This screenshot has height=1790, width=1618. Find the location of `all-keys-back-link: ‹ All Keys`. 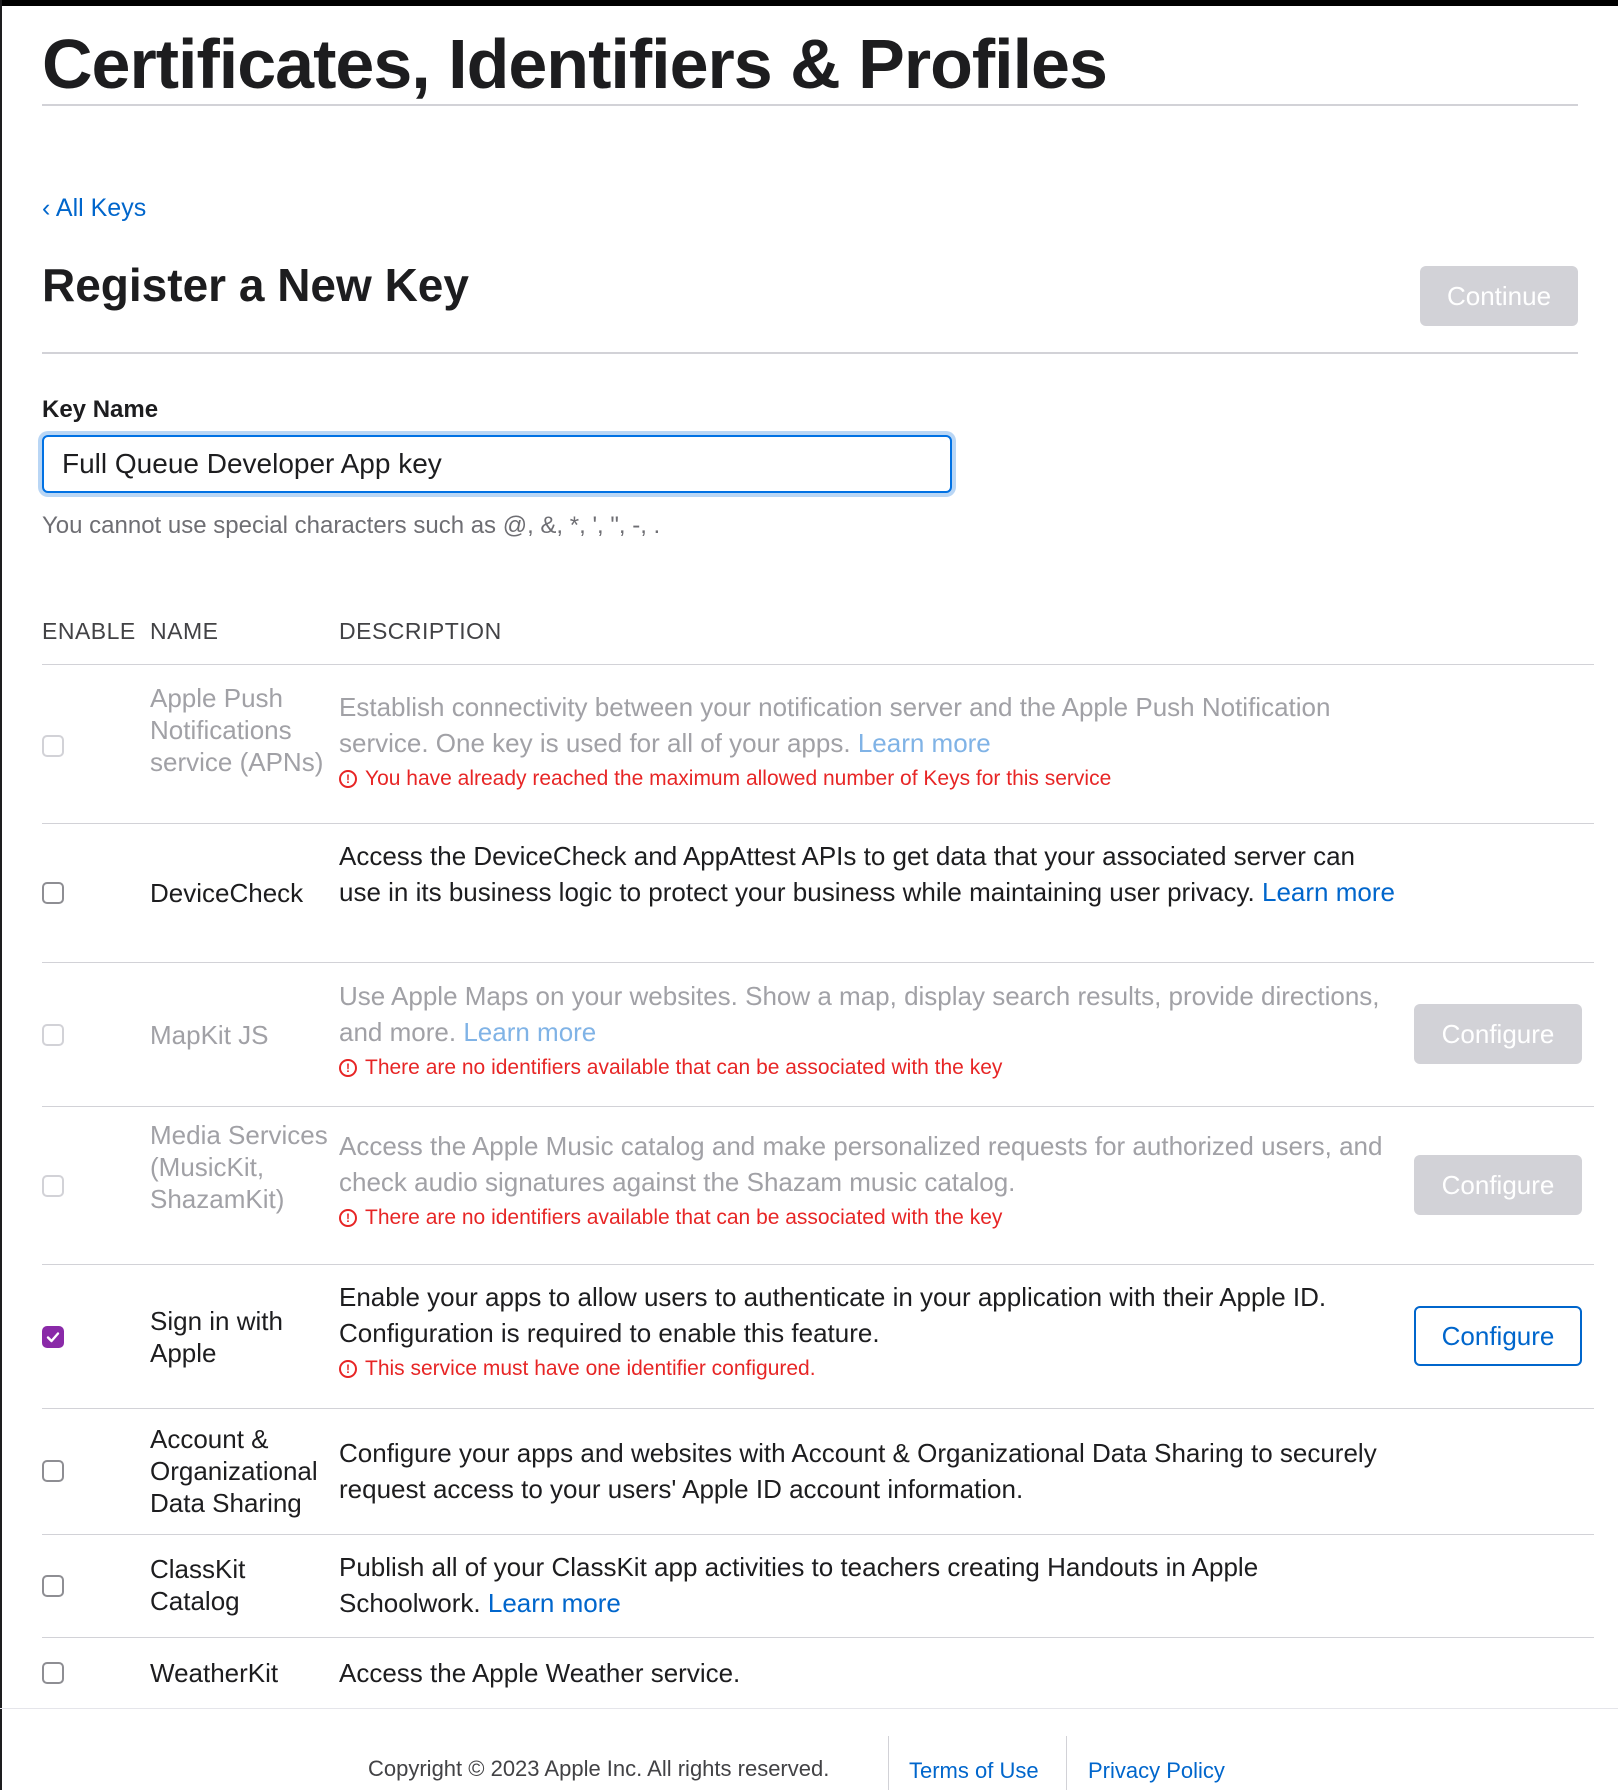

all-keys-back-link: ‹ All Keys is located at coordinates (94, 208).